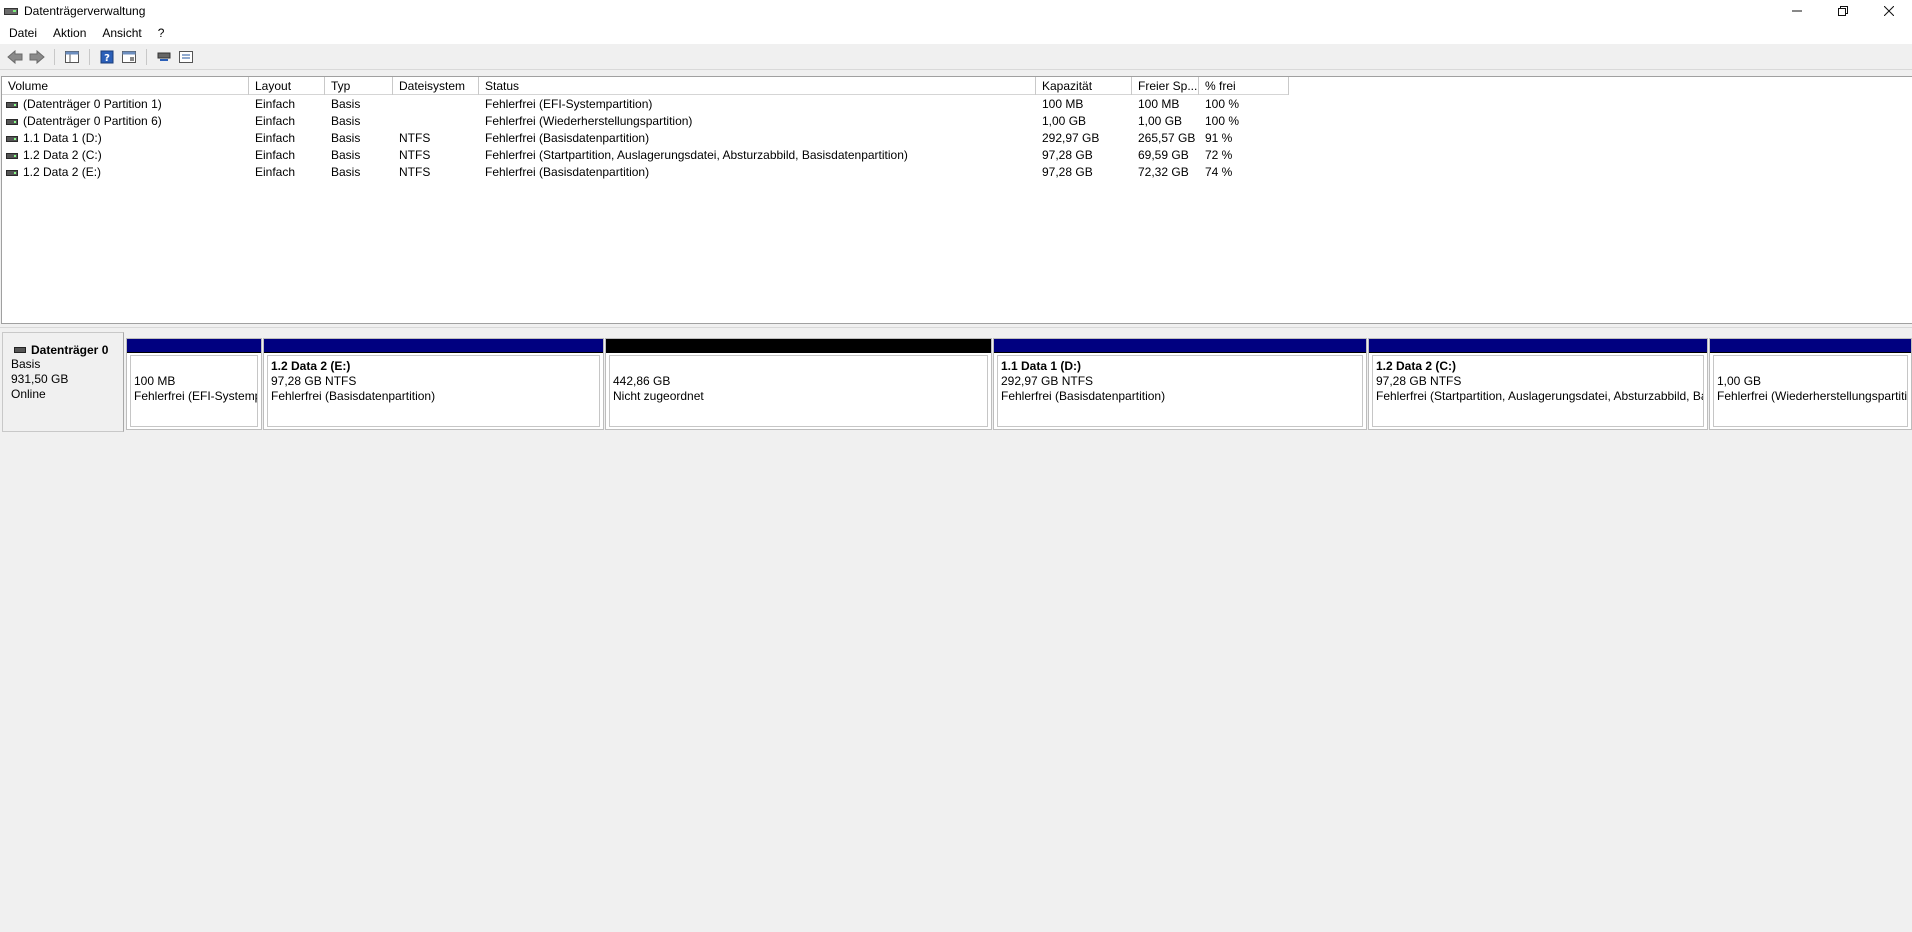 This screenshot has width=1912, height=932. What do you see at coordinates (1084, 86) in the screenshot?
I see `column-header-kapazitaet: Kapazität` at bounding box center [1084, 86].